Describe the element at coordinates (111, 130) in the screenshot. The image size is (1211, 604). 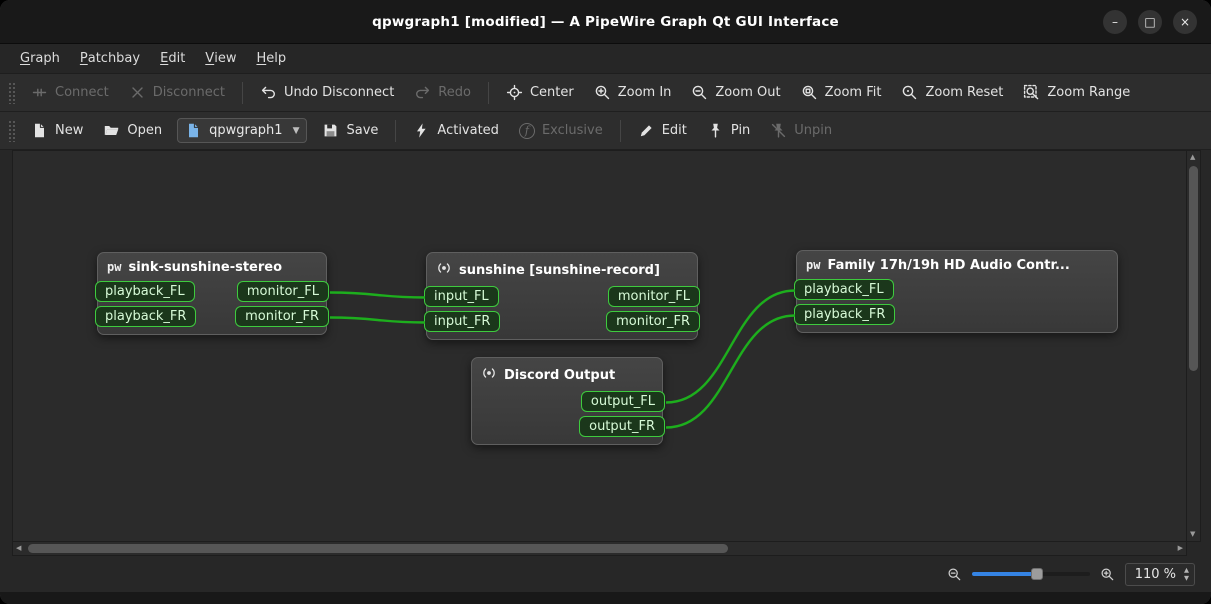
I see `open-icon` at that location.